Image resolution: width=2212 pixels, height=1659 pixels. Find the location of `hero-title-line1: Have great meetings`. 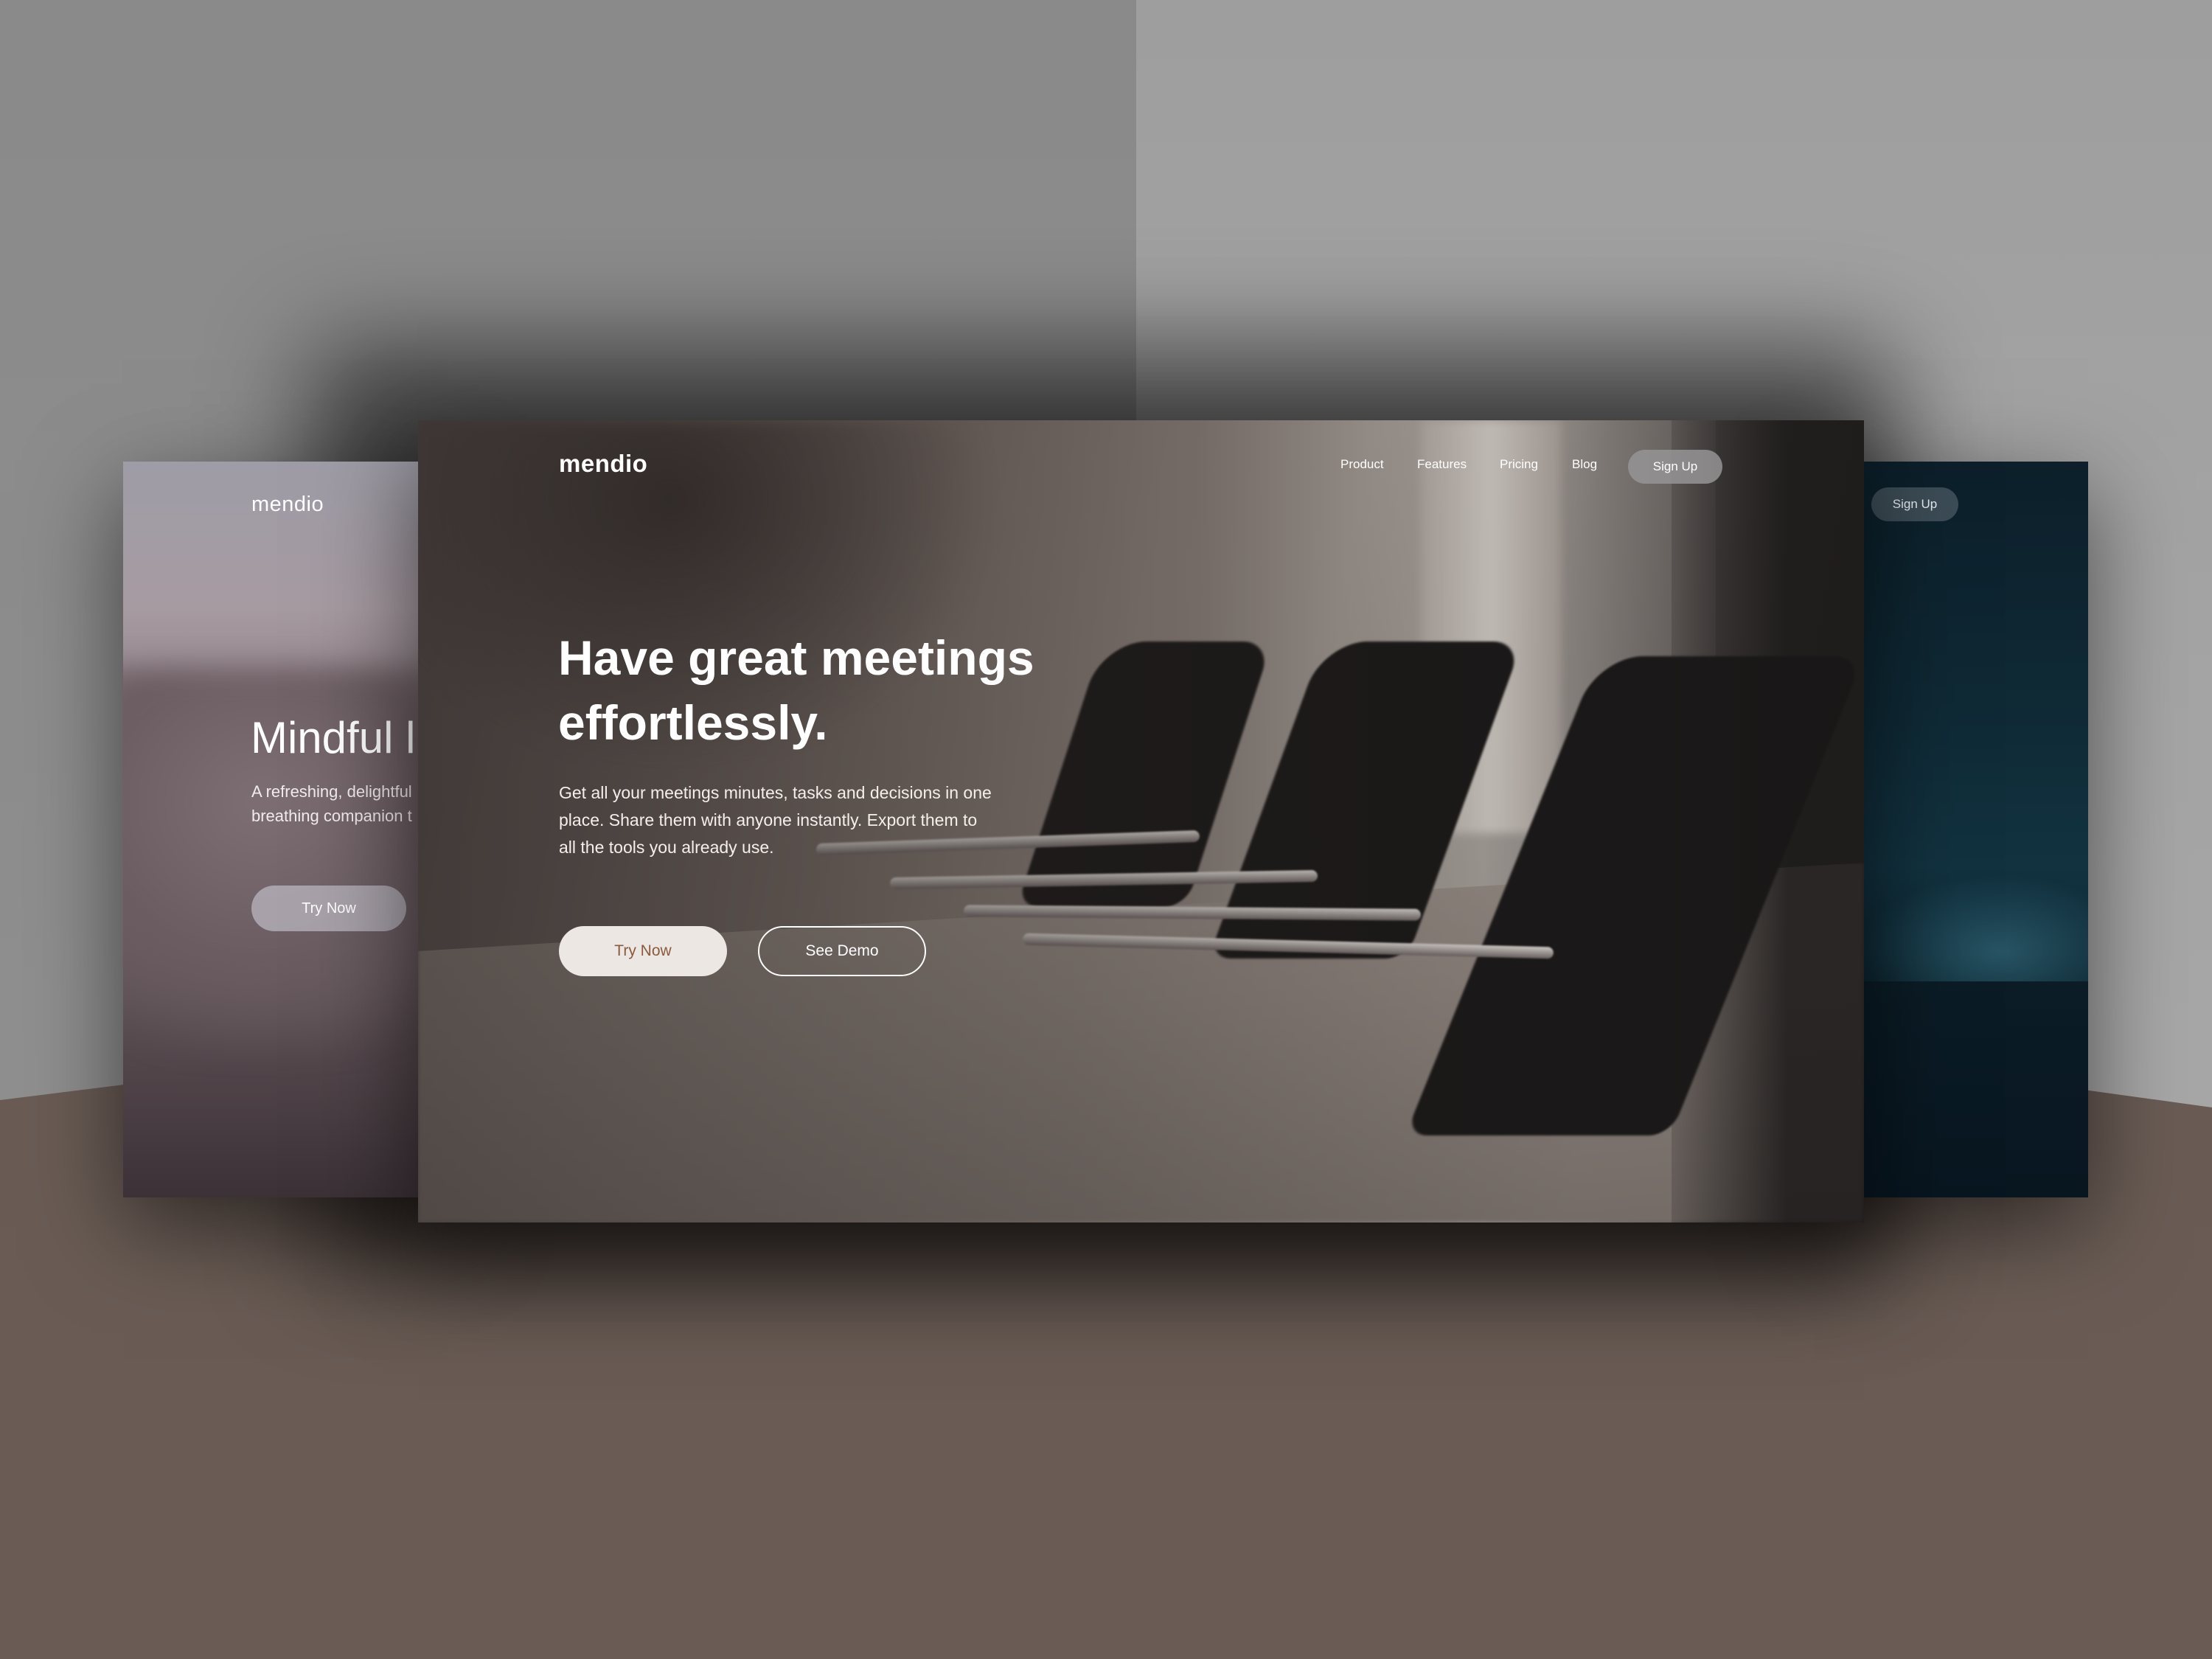

hero-title-line1: Have great meetings is located at coordinates (796, 657).